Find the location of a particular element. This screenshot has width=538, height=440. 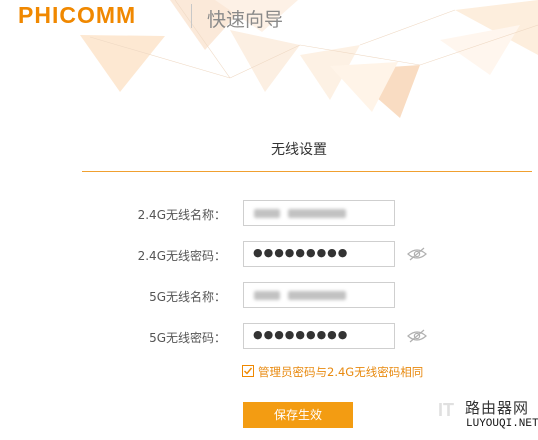

password-24g-input: ●●●●●●●●● is located at coordinates (319, 254).